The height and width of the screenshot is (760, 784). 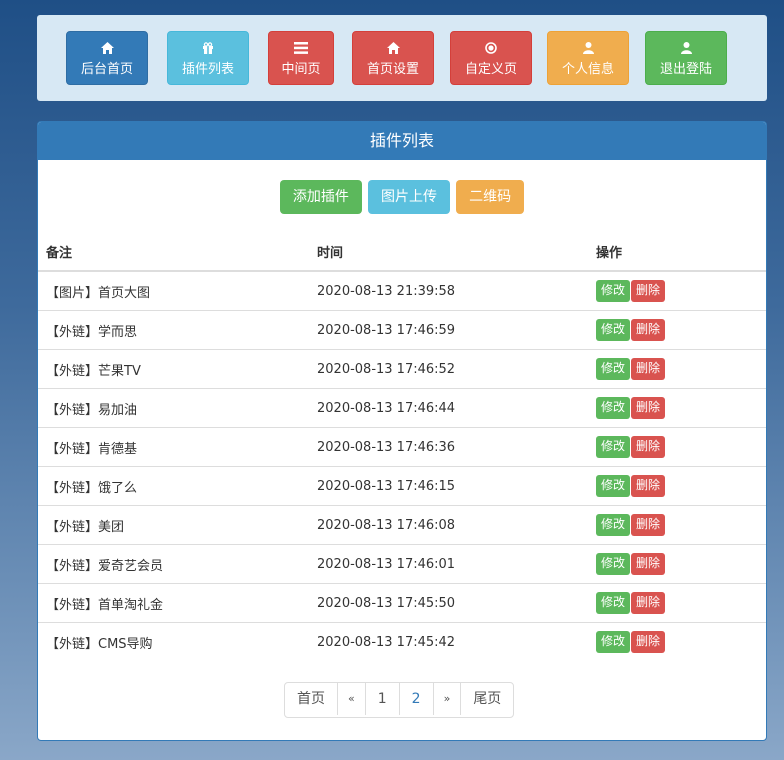 I want to click on row-note: 【外链】首单淘礼金, so click(x=173, y=603).